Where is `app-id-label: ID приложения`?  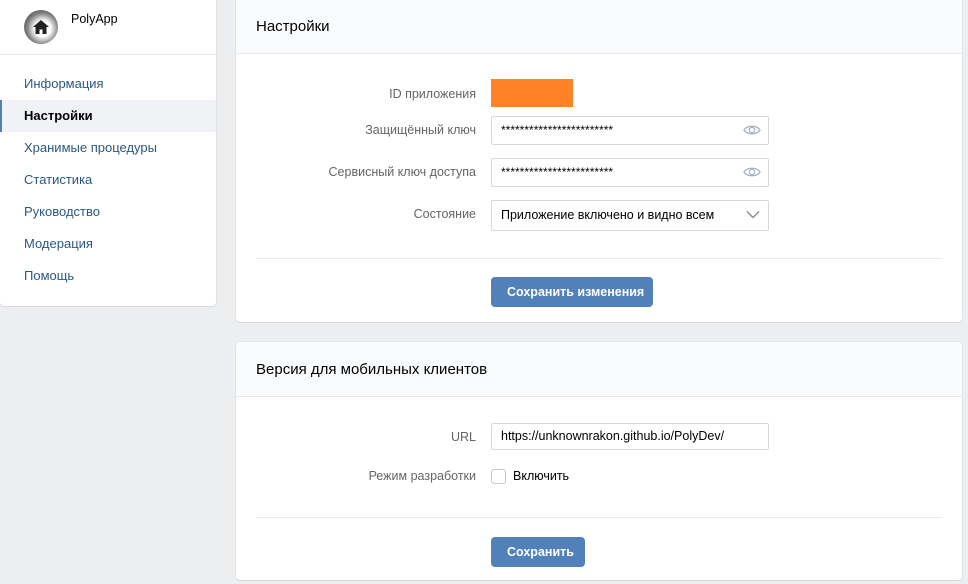 app-id-label: ID приложения is located at coordinates (432, 94).